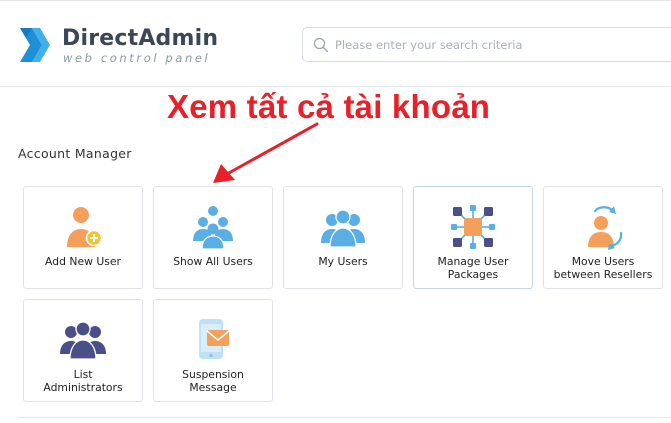 Image resolution: width=671 pixels, height=423 pixels. Describe the element at coordinates (321, 45) in the screenshot. I see `search-icon` at that location.